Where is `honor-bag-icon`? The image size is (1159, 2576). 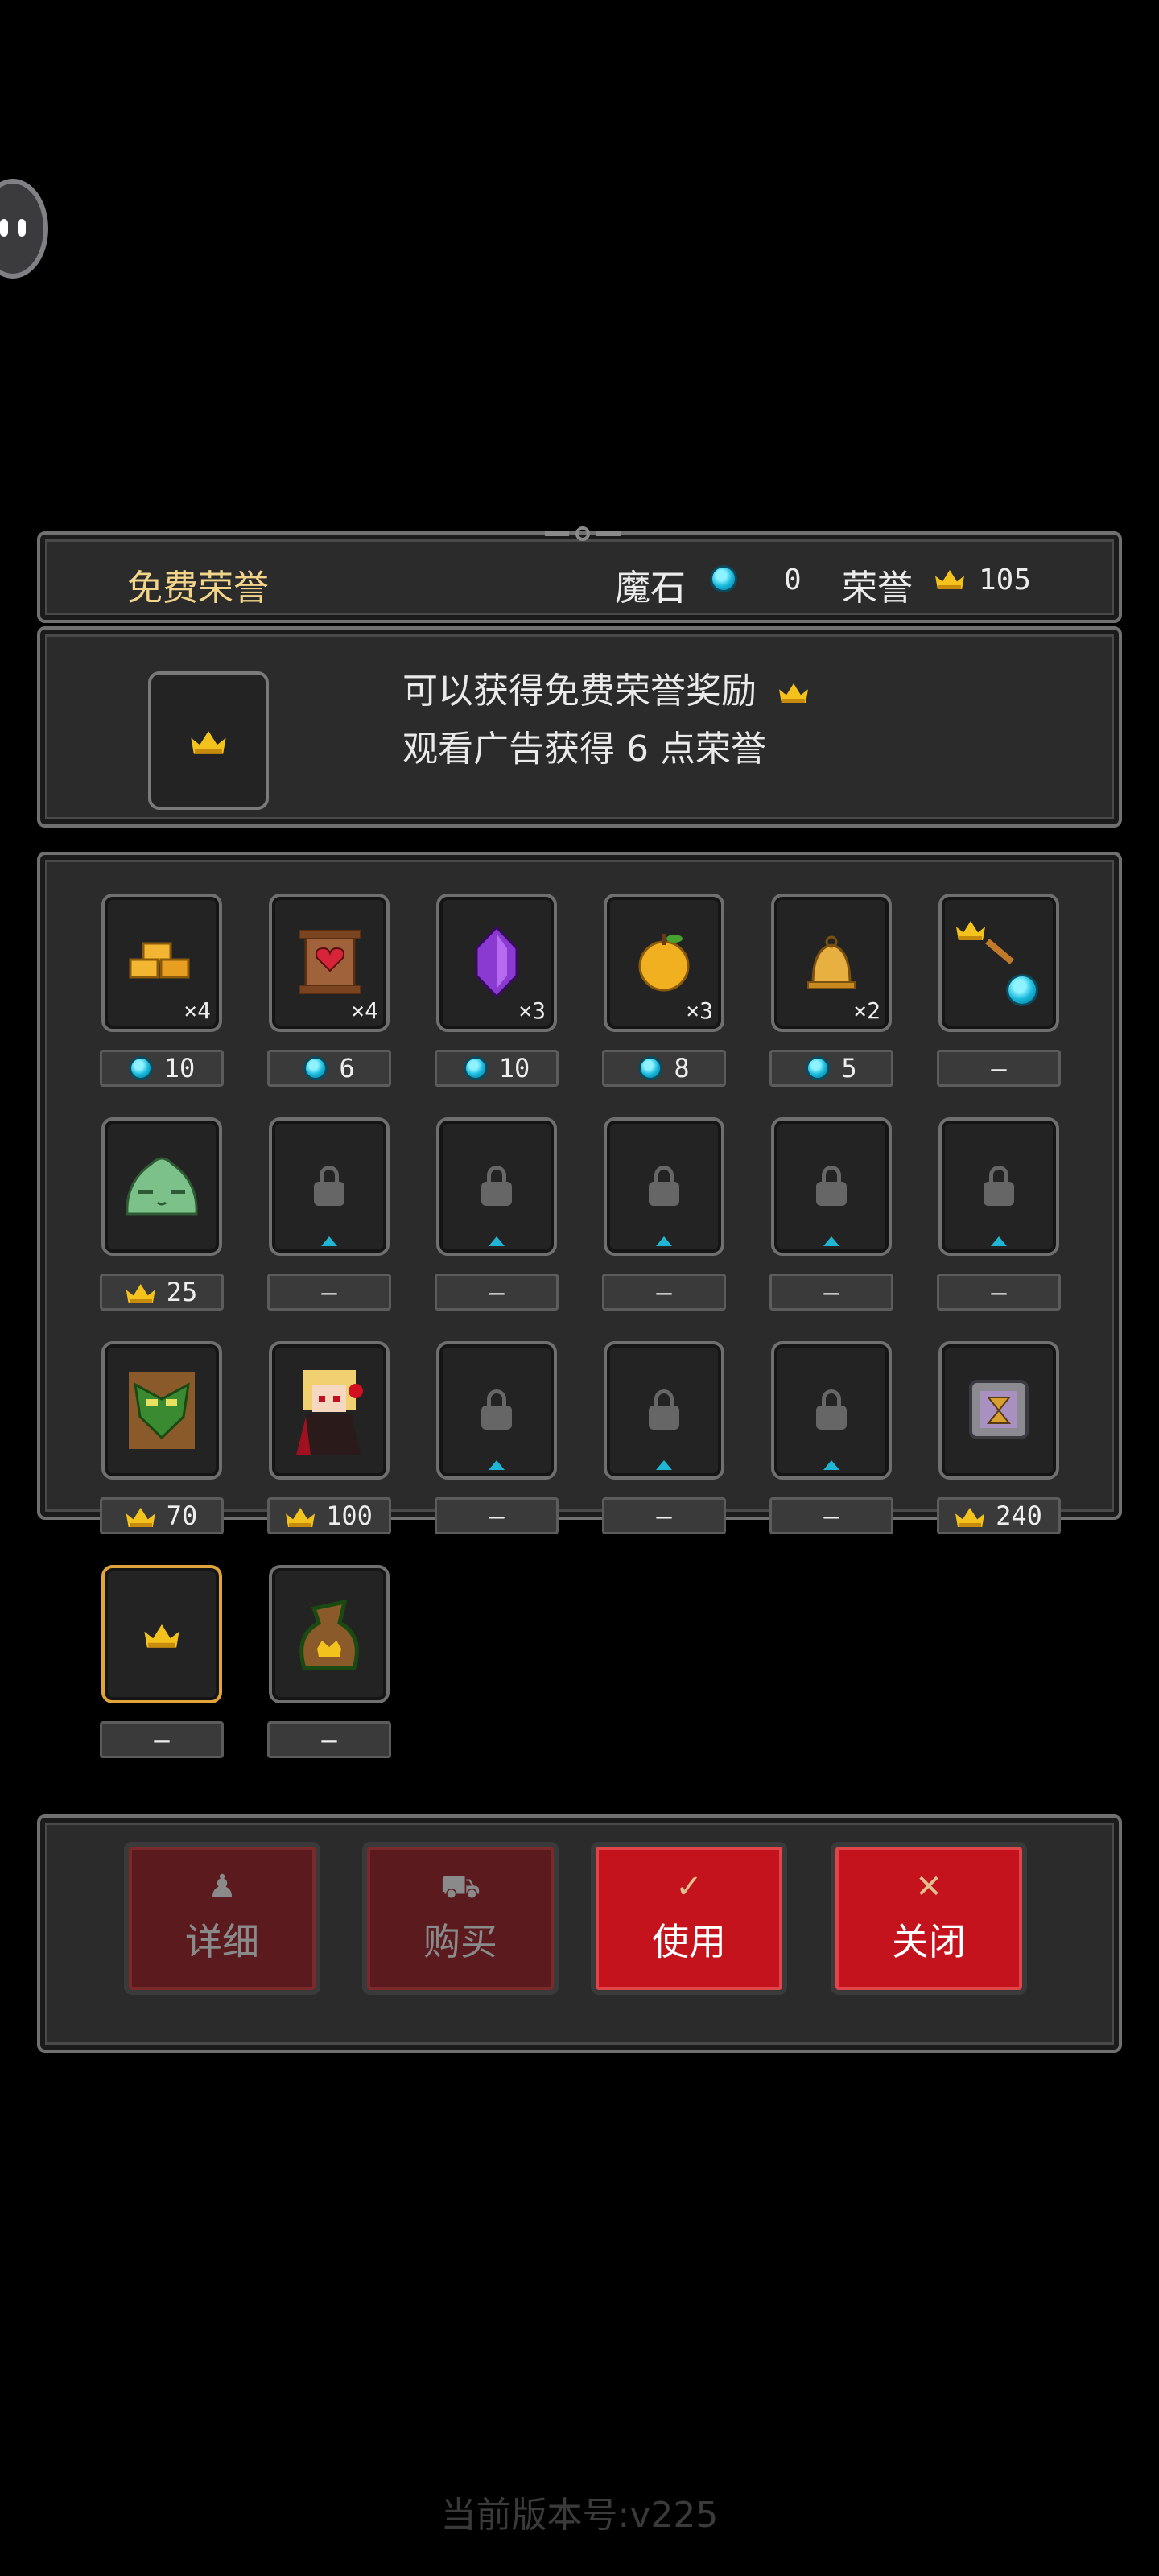
honor-bag-icon is located at coordinates (329, 1634).